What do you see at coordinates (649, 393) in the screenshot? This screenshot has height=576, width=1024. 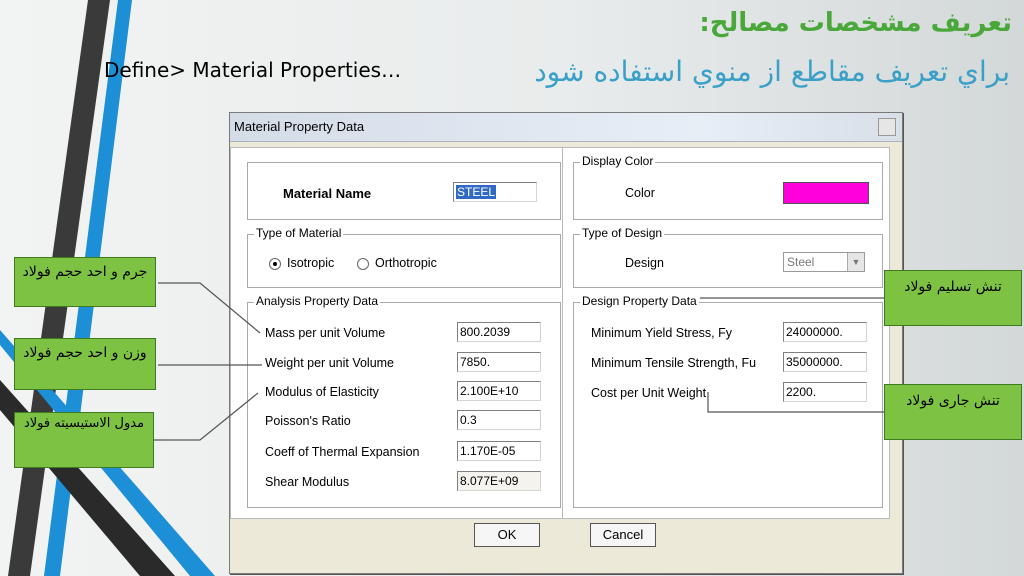 I see `cost-label: Cost per Unit Weight` at bounding box center [649, 393].